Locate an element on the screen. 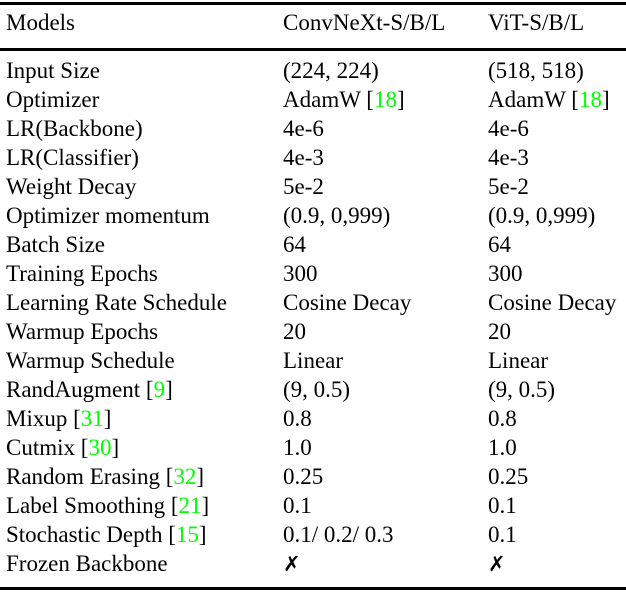 Image resolution: width=626 pixels, height=610 pixels. citation-link: 31 is located at coordinates (92, 418).